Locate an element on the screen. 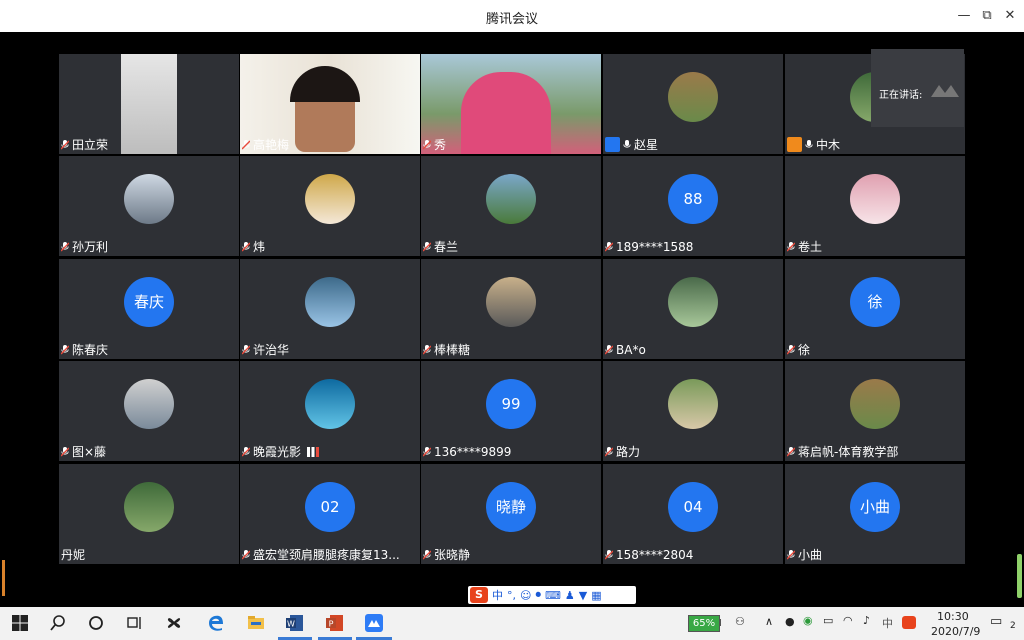 Image resolution: width=1024 pixels, height=640 pixels. participant-name: 棒棒糖 is located at coordinates (452, 350).